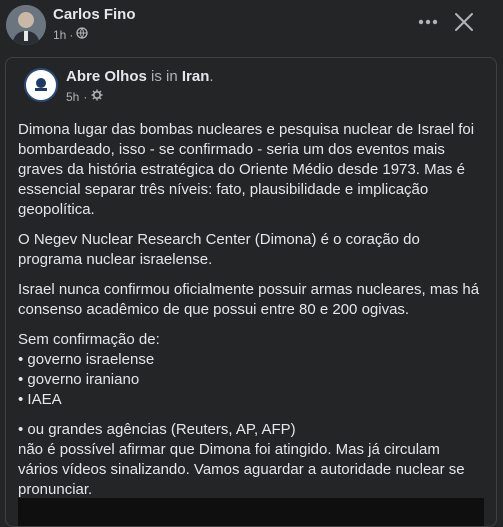 The height and width of the screenshot is (527, 503). I want to click on list-item: • IAEA, so click(40, 399).